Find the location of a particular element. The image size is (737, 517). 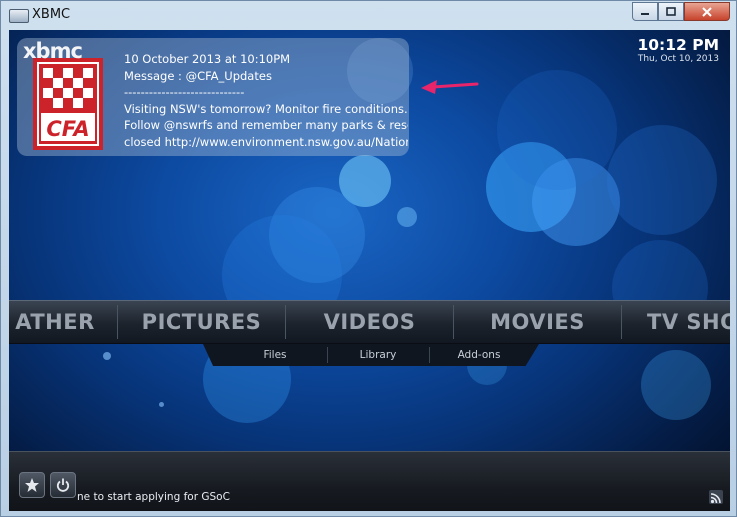

power-button is located at coordinates (63, 485).